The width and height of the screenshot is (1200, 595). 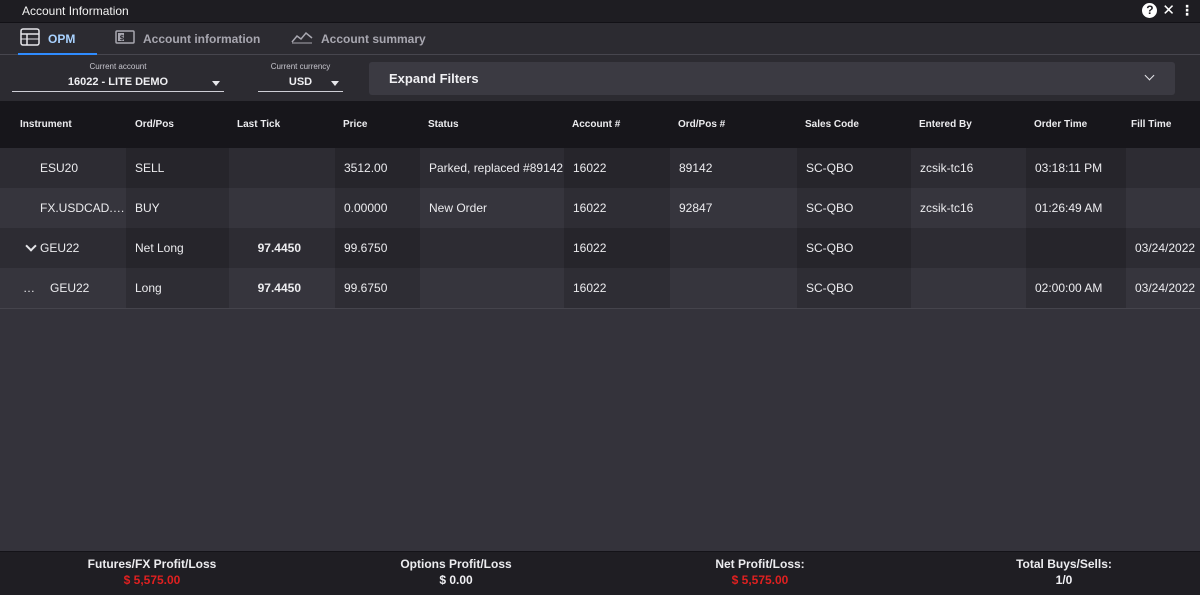 What do you see at coordinates (355, 124) in the screenshot?
I see `column-header-price: Price` at bounding box center [355, 124].